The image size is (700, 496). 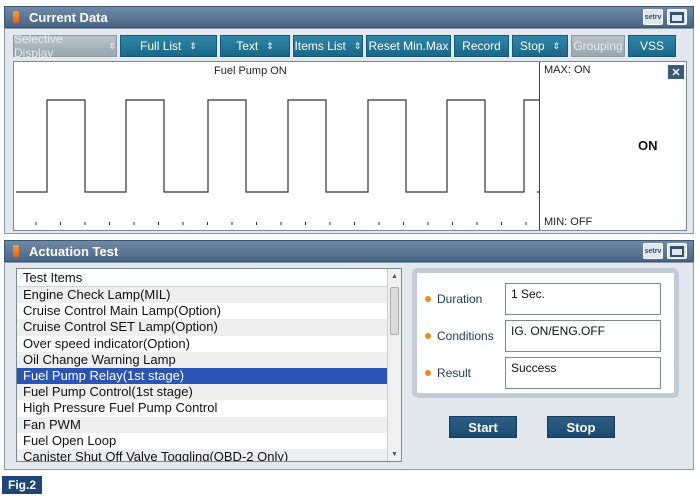 I want to click on conditions-value: IG. ON/ENG.OFF, so click(x=583, y=336).